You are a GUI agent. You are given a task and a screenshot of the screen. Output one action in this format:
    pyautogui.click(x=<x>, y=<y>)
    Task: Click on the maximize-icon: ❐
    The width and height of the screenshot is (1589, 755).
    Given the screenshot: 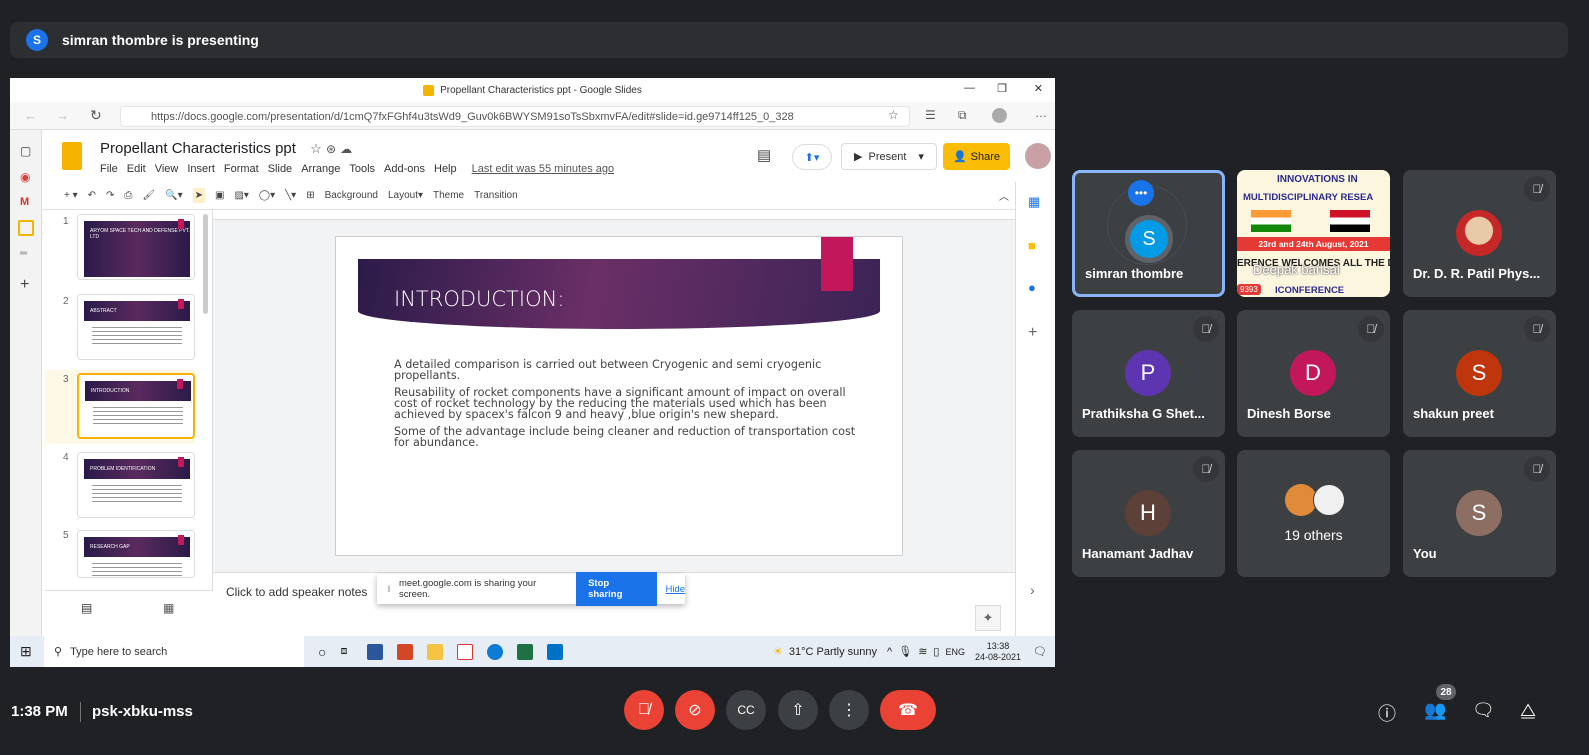 What is the action you would take?
    pyautogui.click(x=1002, y=88)
    